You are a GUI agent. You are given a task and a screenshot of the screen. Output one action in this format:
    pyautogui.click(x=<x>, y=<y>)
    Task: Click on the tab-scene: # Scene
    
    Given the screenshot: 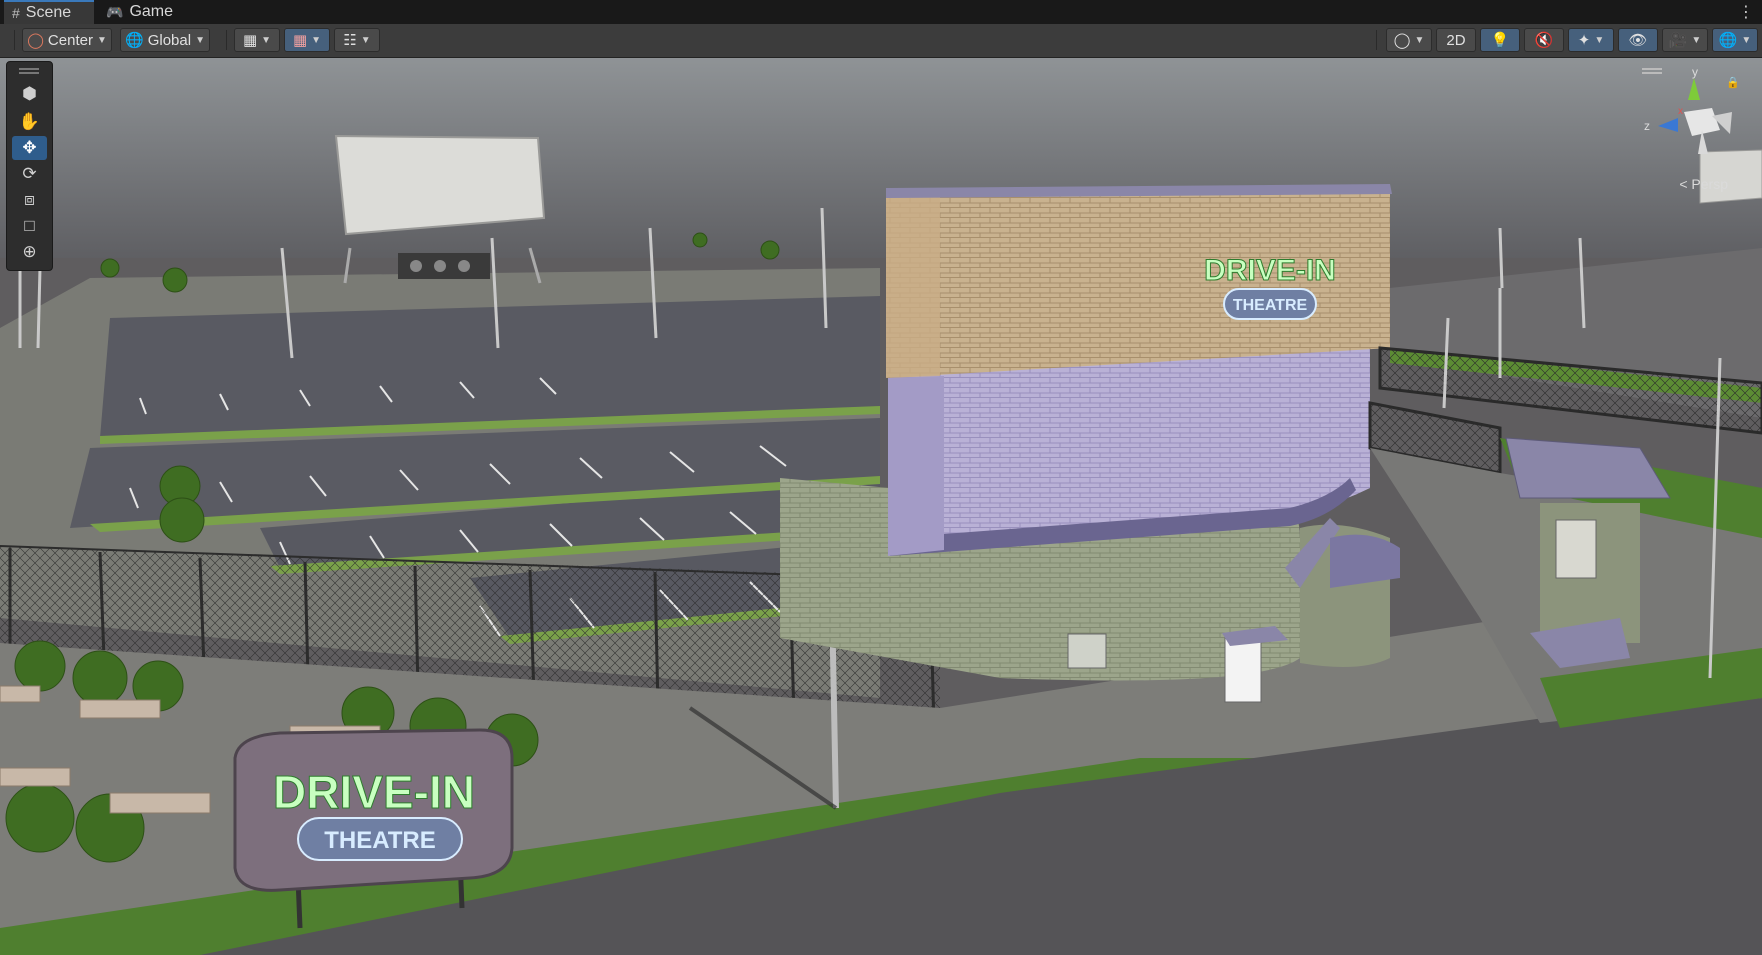 What is the action you would take?
    pyautogui.click(x=49, y=12)
    